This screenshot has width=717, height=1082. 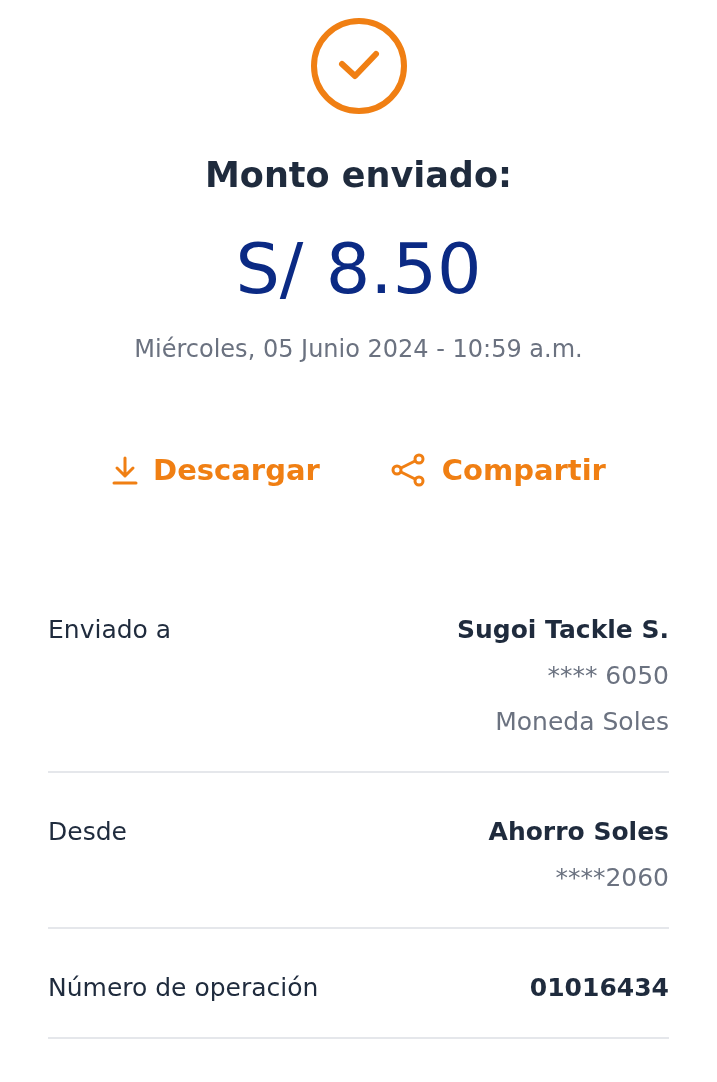 I want to click on download-icon, so click(x=125, y=470).